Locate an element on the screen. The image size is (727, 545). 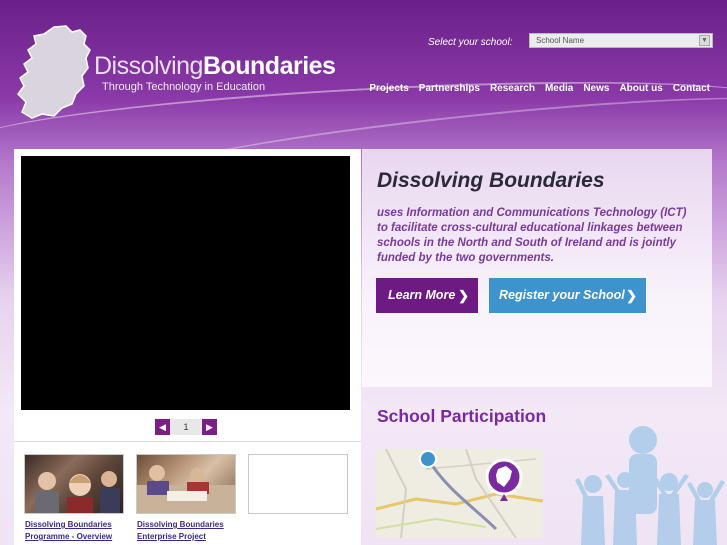
site-logo-title: DissolvingBoundaries is located at coordinates (215, 66).